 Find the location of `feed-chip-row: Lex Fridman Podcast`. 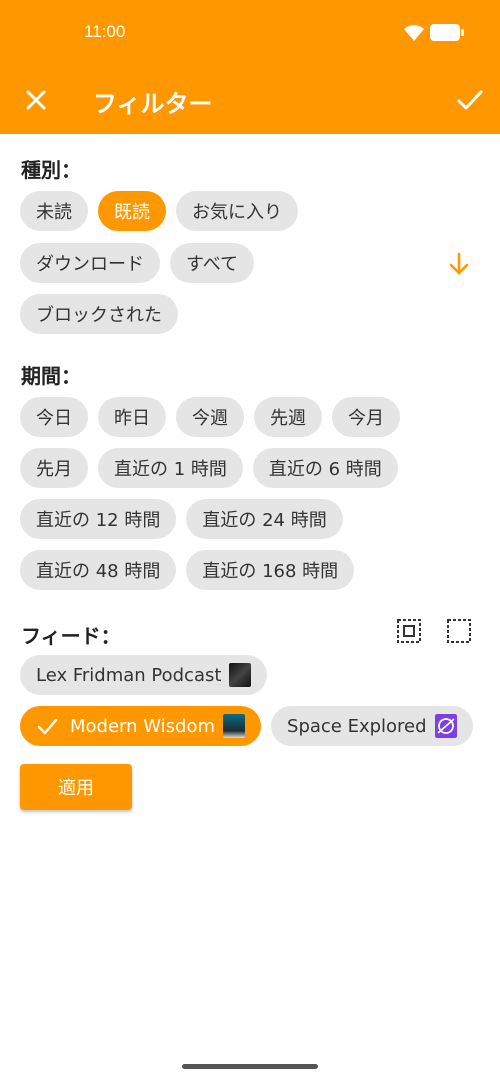

feed-chip-row: Lex Fridman Podcast is located at coordinates (144, 675).